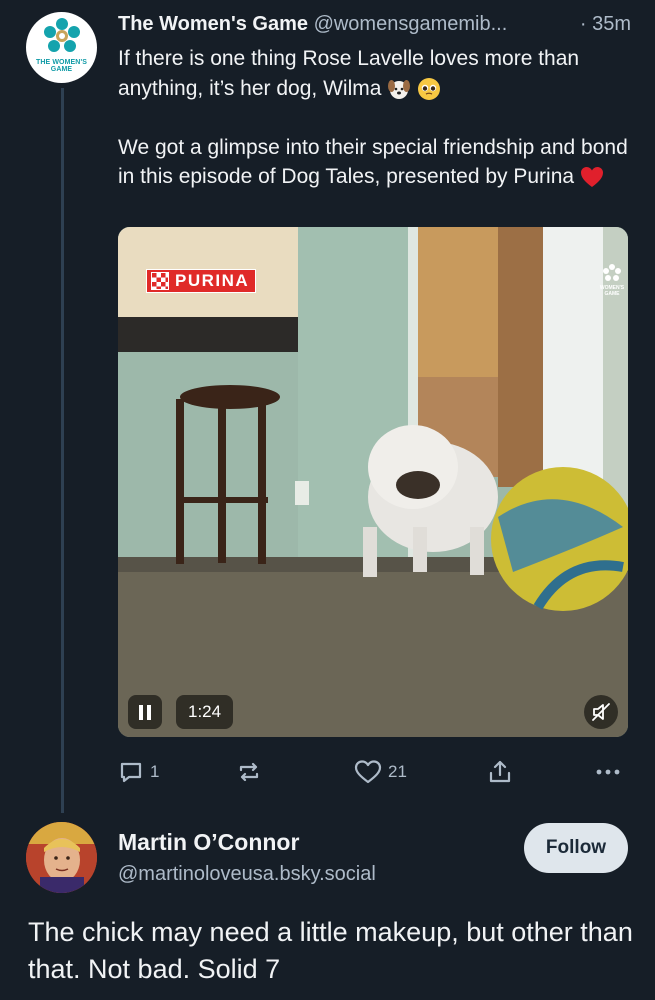 The width and height of the screenshot is (655, 1000). I want to click on post-header: The Women's Game @womensgamemib... · 35m, so click(376, 25).